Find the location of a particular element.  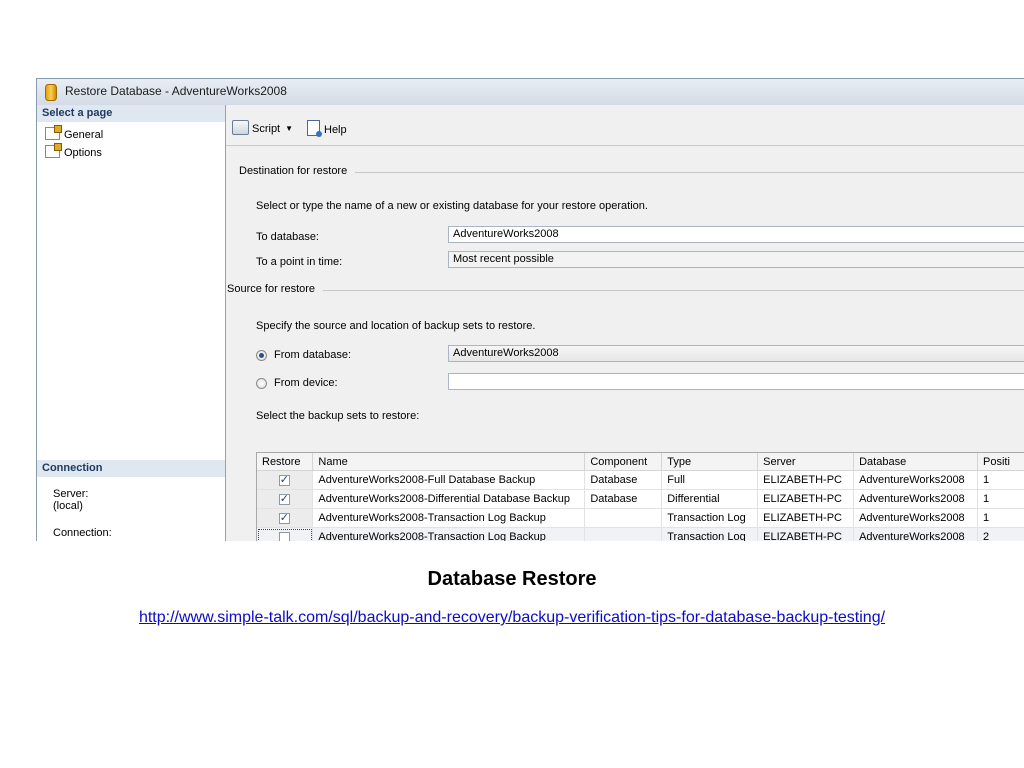

page-item-options: Options is located at coordinates (73, 152).